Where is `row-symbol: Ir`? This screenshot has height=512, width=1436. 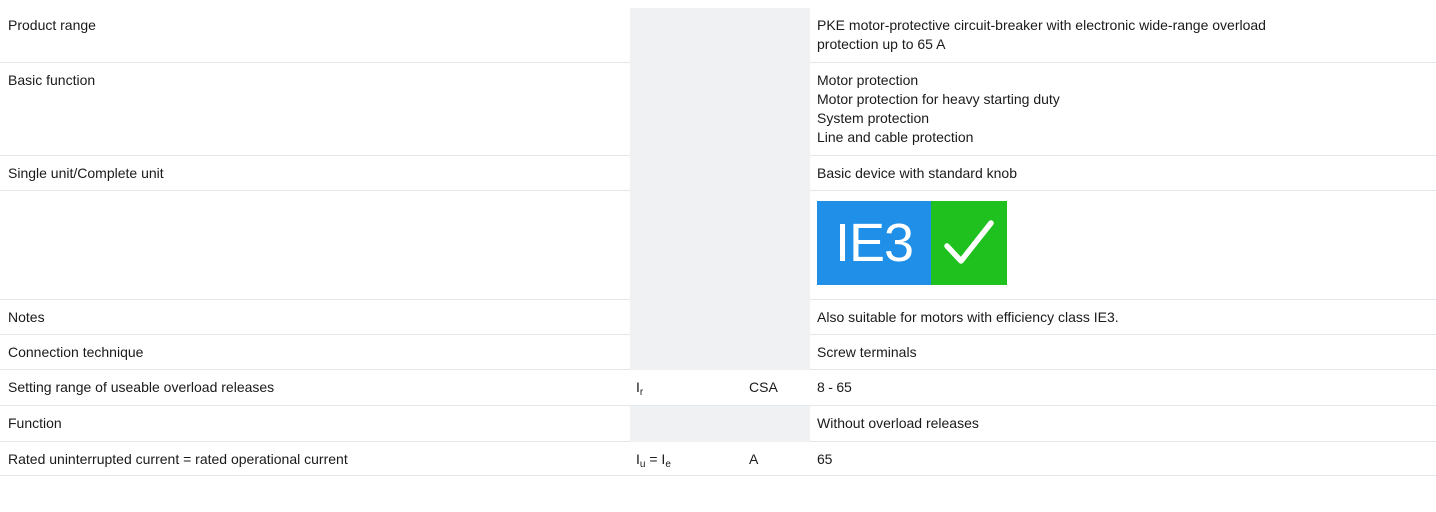
row-symbol: Ir is located at coordinates (686, 387).